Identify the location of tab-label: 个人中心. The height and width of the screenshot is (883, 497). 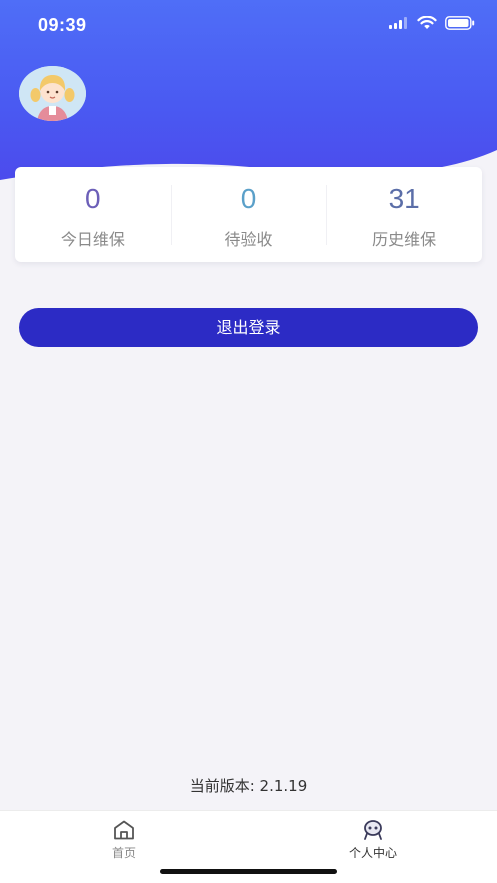
(372, 853).